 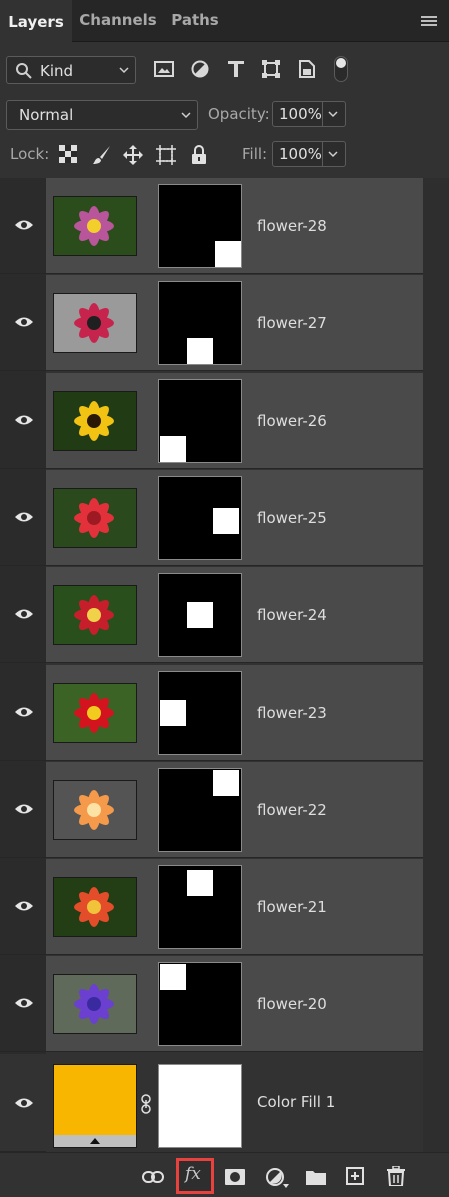 What do you see at coordinates (236, 69) in the screenshot?
I see `type-filter-icon` at bounding box center [236, 69].